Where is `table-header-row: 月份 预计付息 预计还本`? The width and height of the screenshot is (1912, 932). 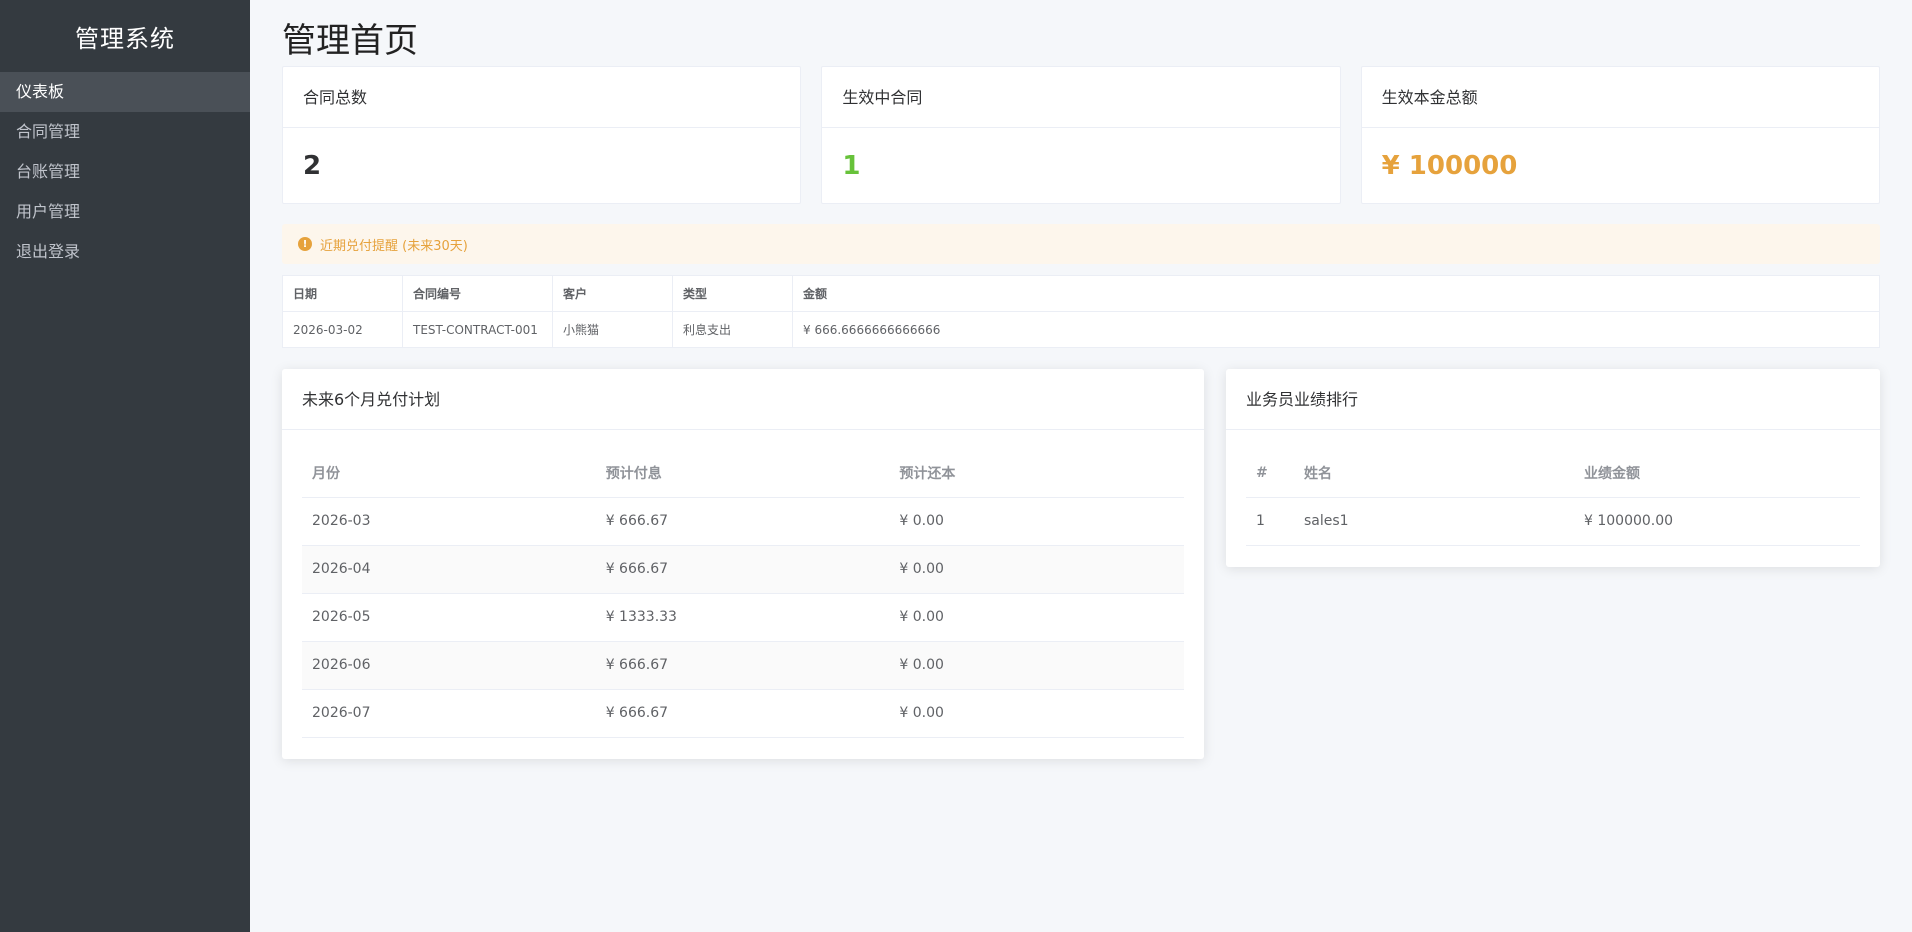
table-header-row: 月份 预计付息 预计还本 is located at coordinates (743, 474).